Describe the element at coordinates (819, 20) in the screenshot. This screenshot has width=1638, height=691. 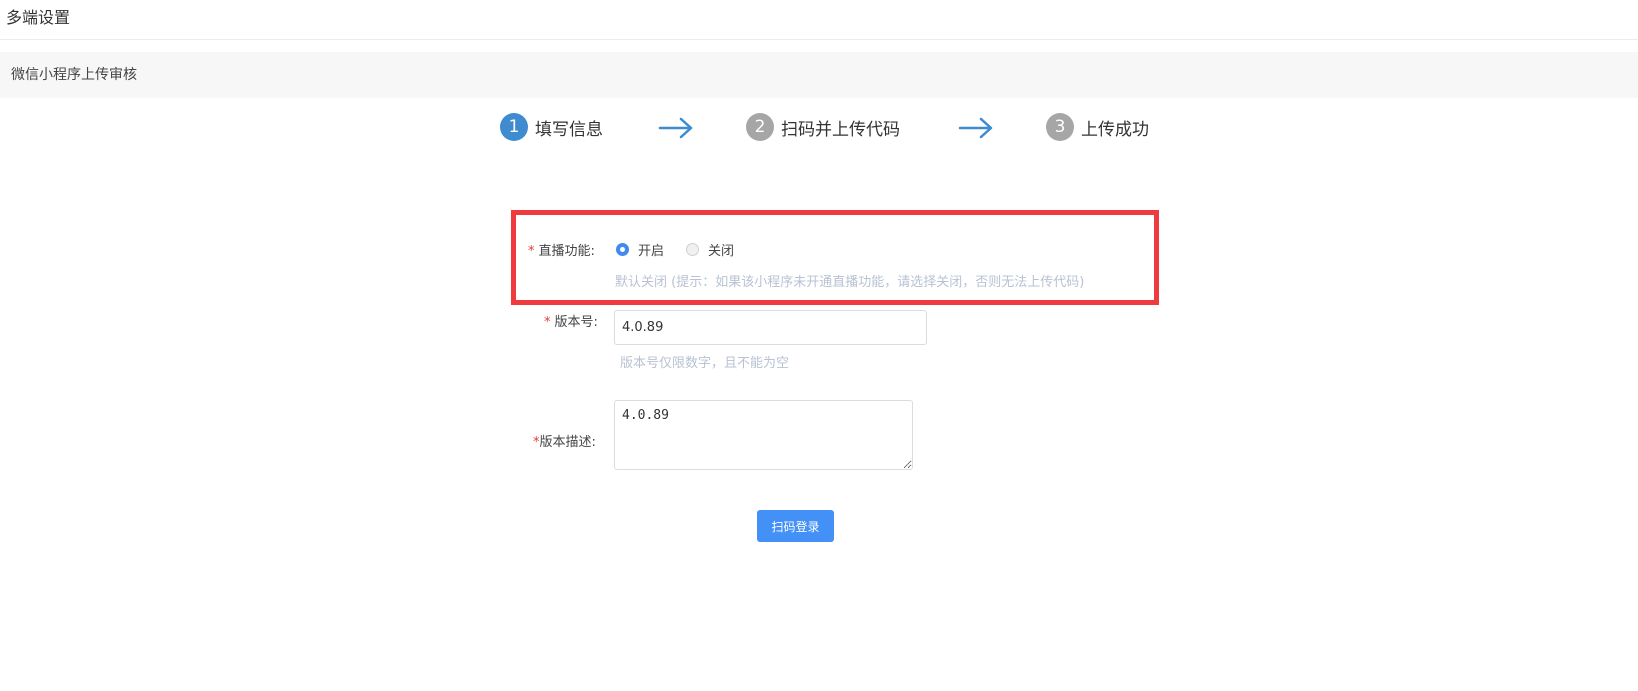
I see `page-header: 多端设置` at that location.